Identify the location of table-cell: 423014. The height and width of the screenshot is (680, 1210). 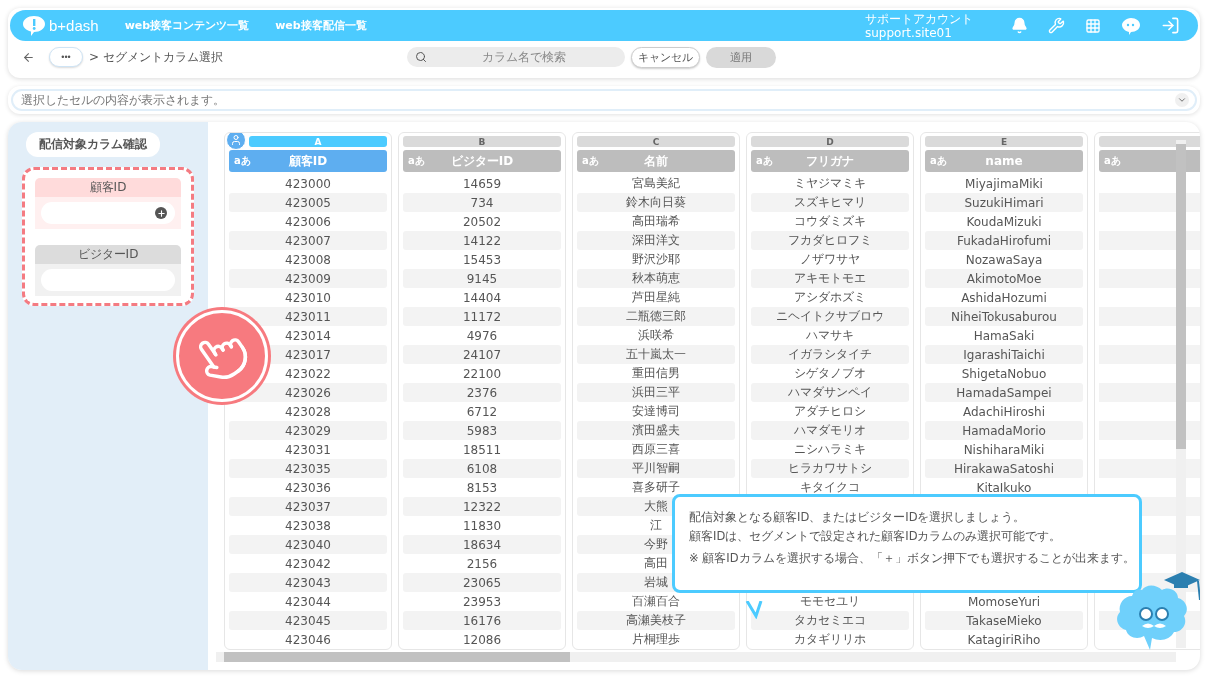
(308, 335).